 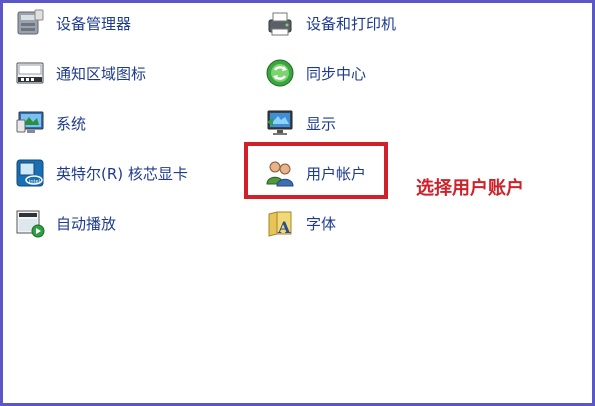 What do you see at coordinates (94, 23) in the screenshot?
I see `device-manager-label: 设备管理器` at bounding box center [94, 23].